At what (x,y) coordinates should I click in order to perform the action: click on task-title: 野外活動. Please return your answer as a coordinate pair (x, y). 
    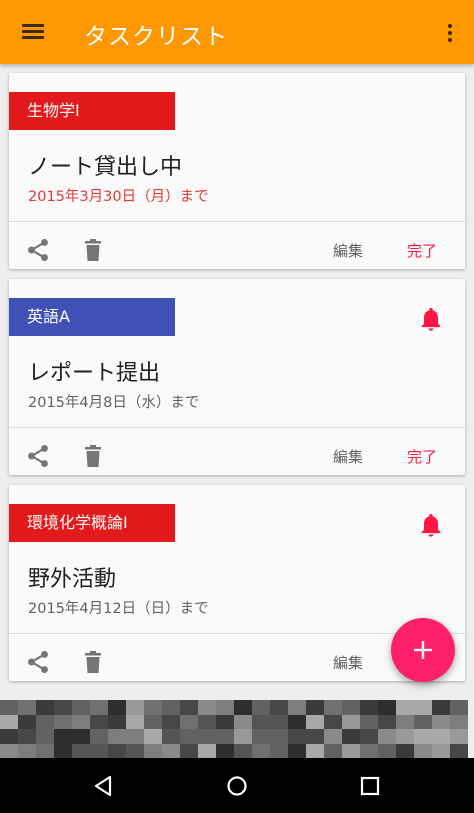
    Looking at the image, I should click on (72, 579).